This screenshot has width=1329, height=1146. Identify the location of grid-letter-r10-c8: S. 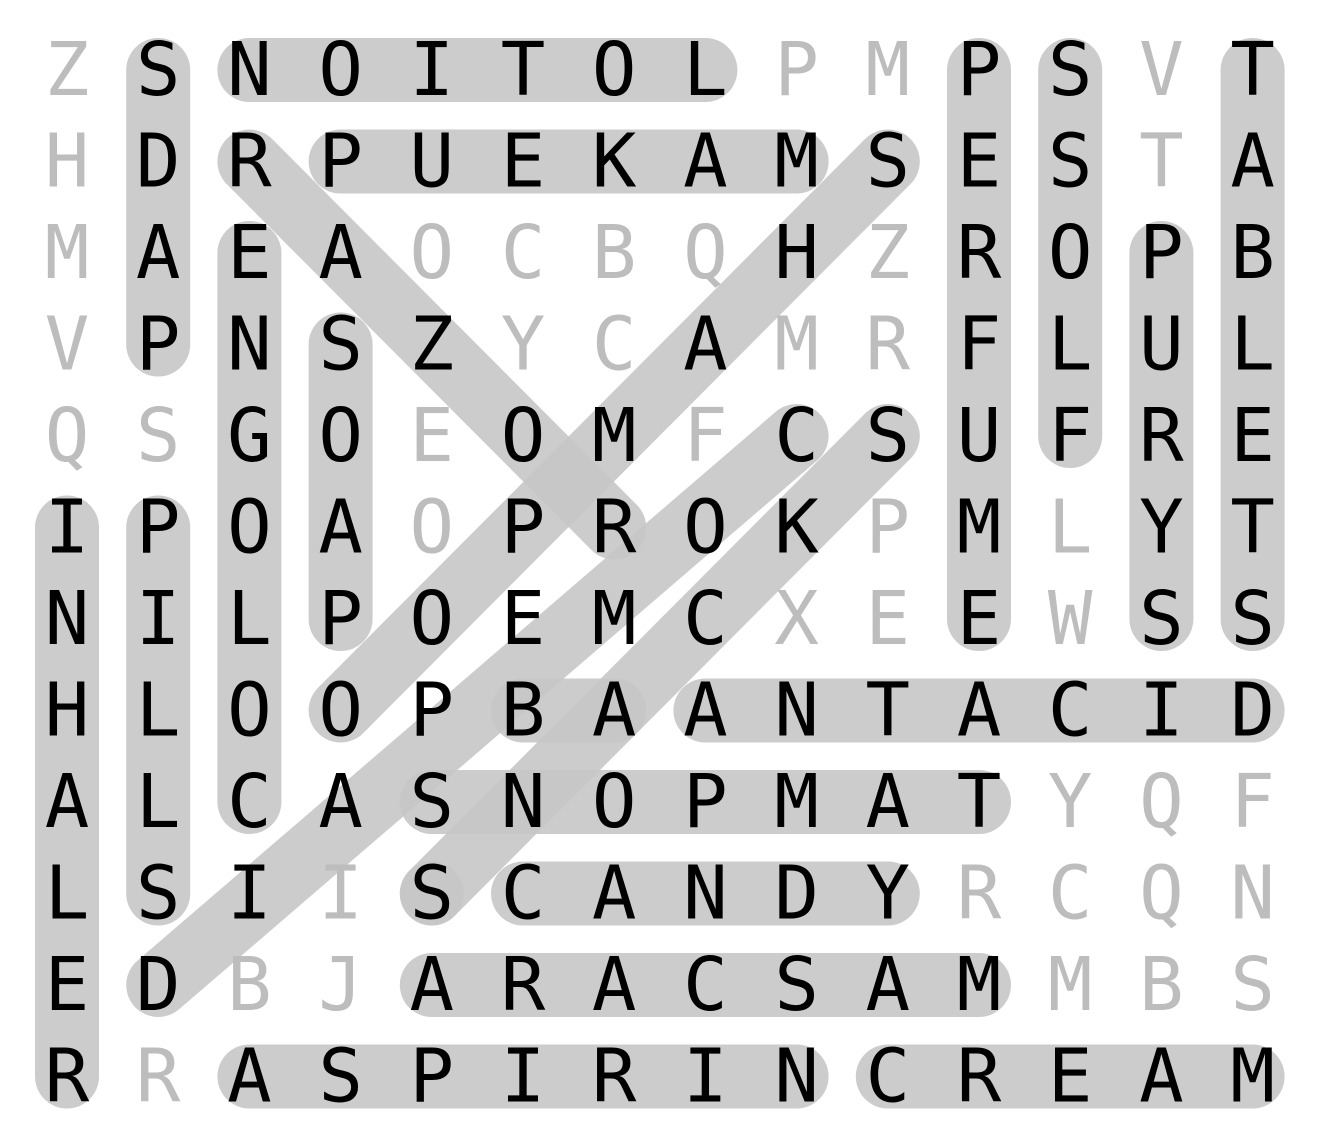
(796, 985).